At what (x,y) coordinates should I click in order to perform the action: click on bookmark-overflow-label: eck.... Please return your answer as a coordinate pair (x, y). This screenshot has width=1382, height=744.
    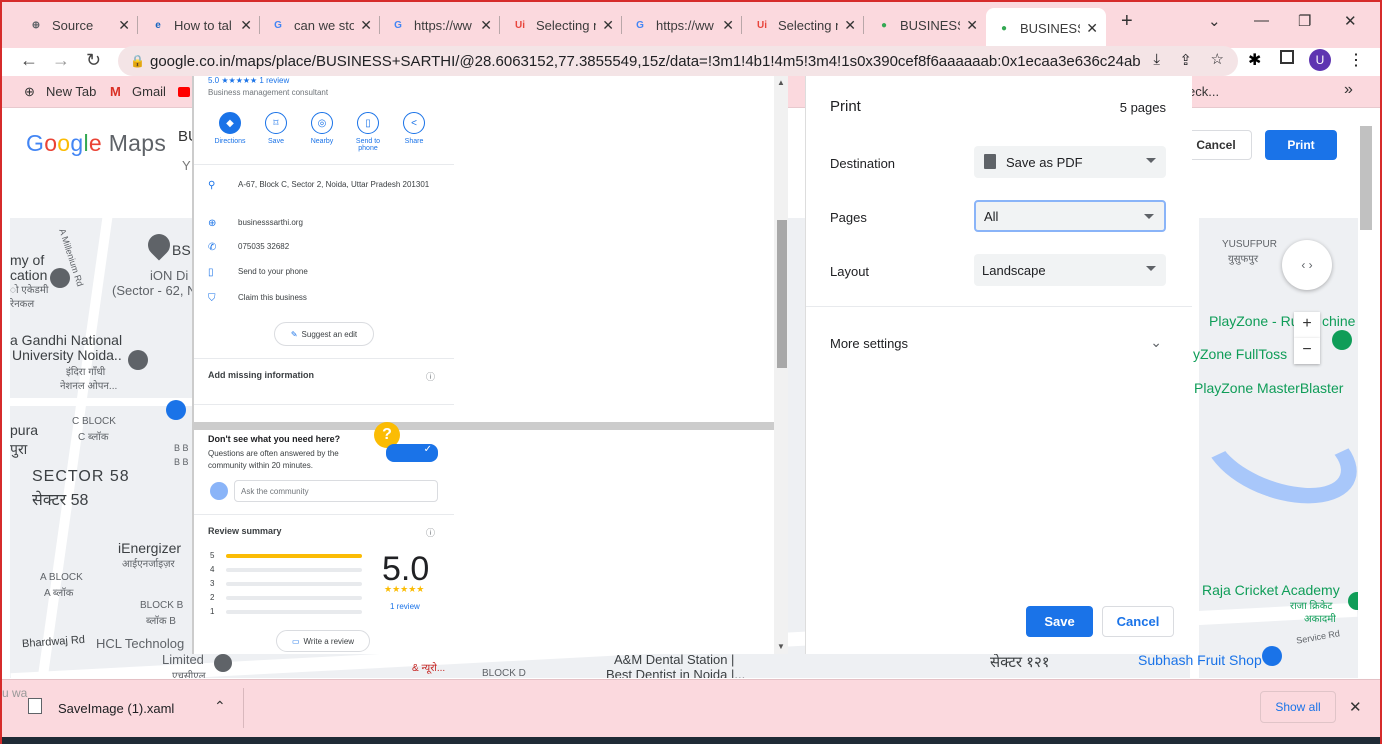
    Looking at the image, I should click on (1203, 91).